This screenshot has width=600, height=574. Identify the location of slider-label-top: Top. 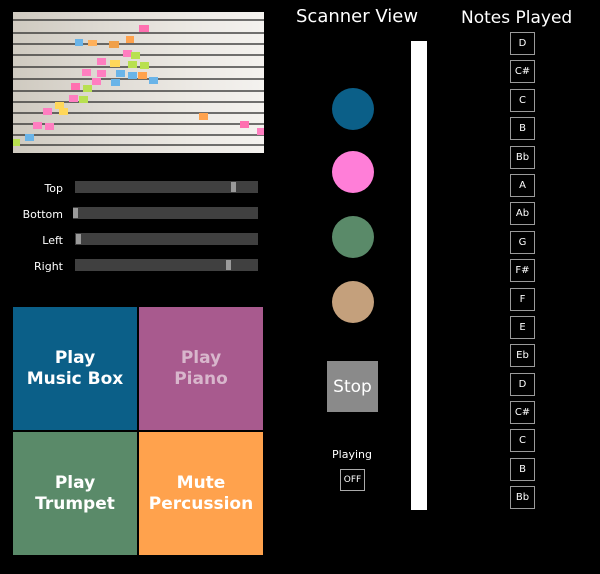
(53, 188).